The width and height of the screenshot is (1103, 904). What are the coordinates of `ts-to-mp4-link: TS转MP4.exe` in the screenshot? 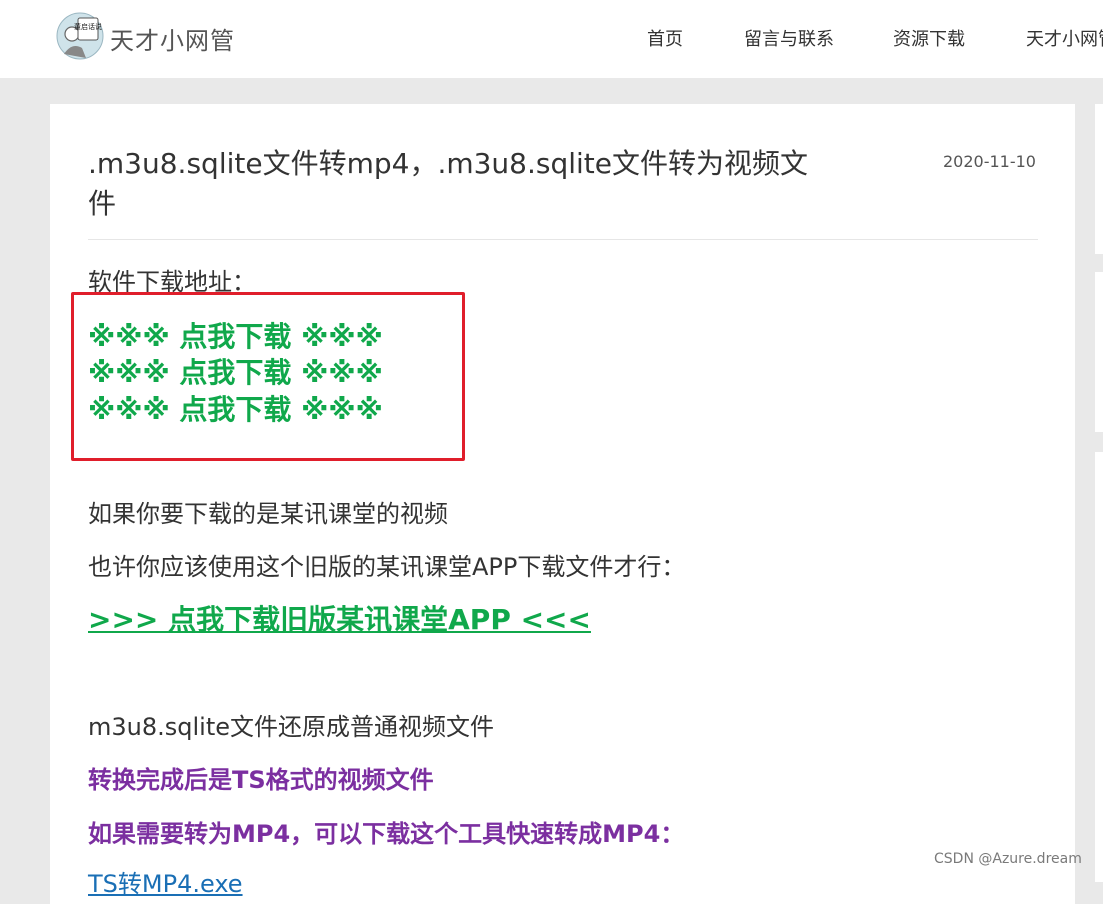 It's located at (165, 881).